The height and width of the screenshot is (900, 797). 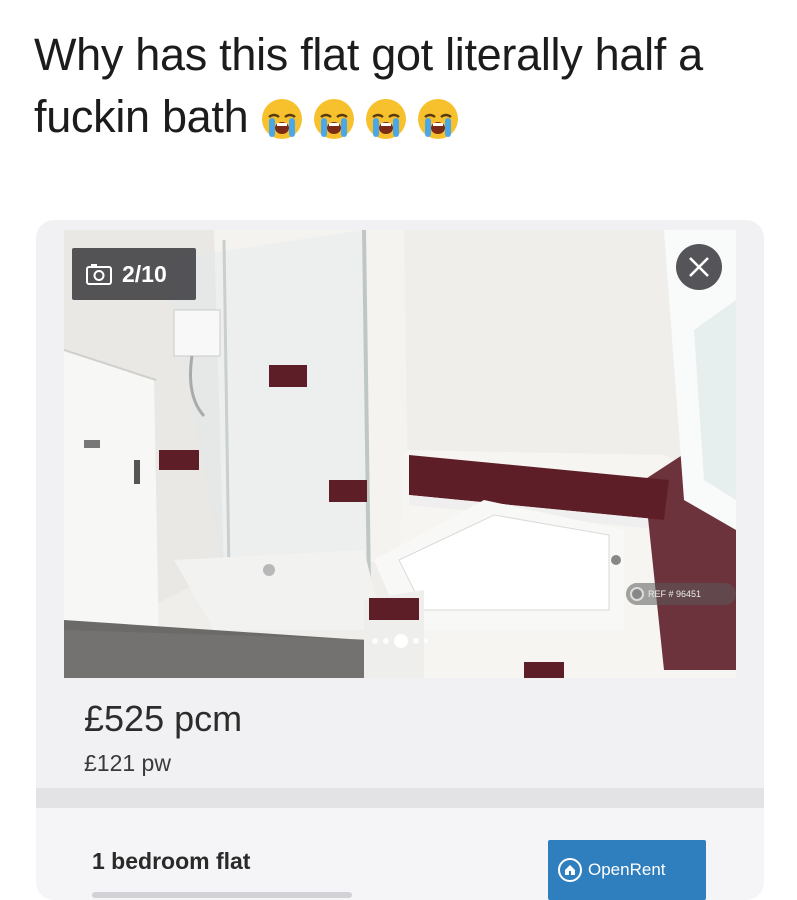 What do you see at coordinates (222, 895) in the screenshot?
I see `truncated-detail-line` at bounding box center [222, 895].